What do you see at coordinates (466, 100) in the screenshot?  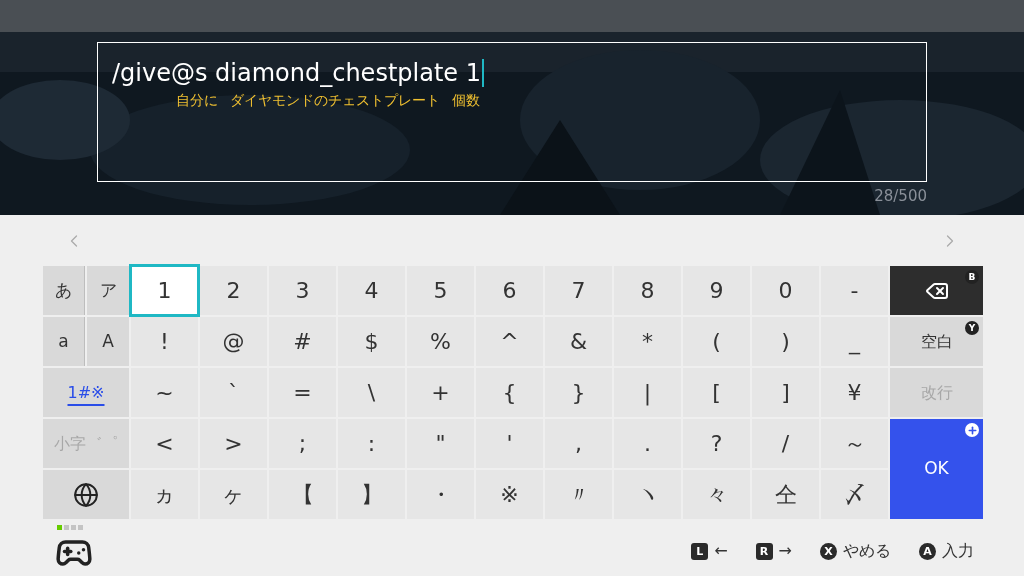 I see `argument-hint: 個数` at bounding box center [466, 100].